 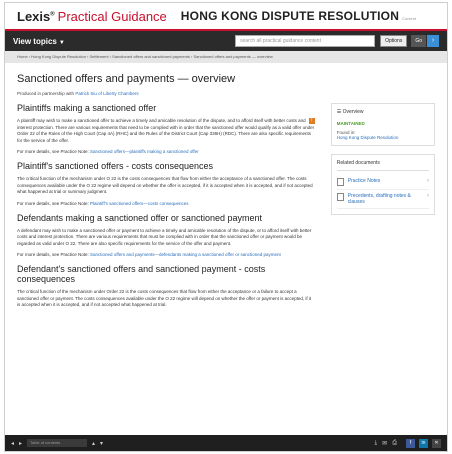 I want to click on download-icon: ⤓, so click(x=376, y=443).